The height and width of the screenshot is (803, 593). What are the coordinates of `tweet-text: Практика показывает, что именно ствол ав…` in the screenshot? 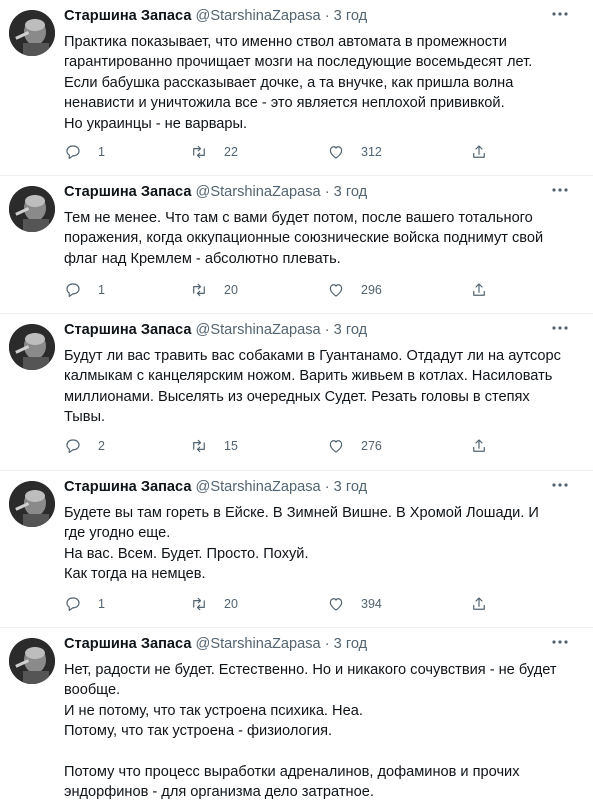 It's located at (298, 83).